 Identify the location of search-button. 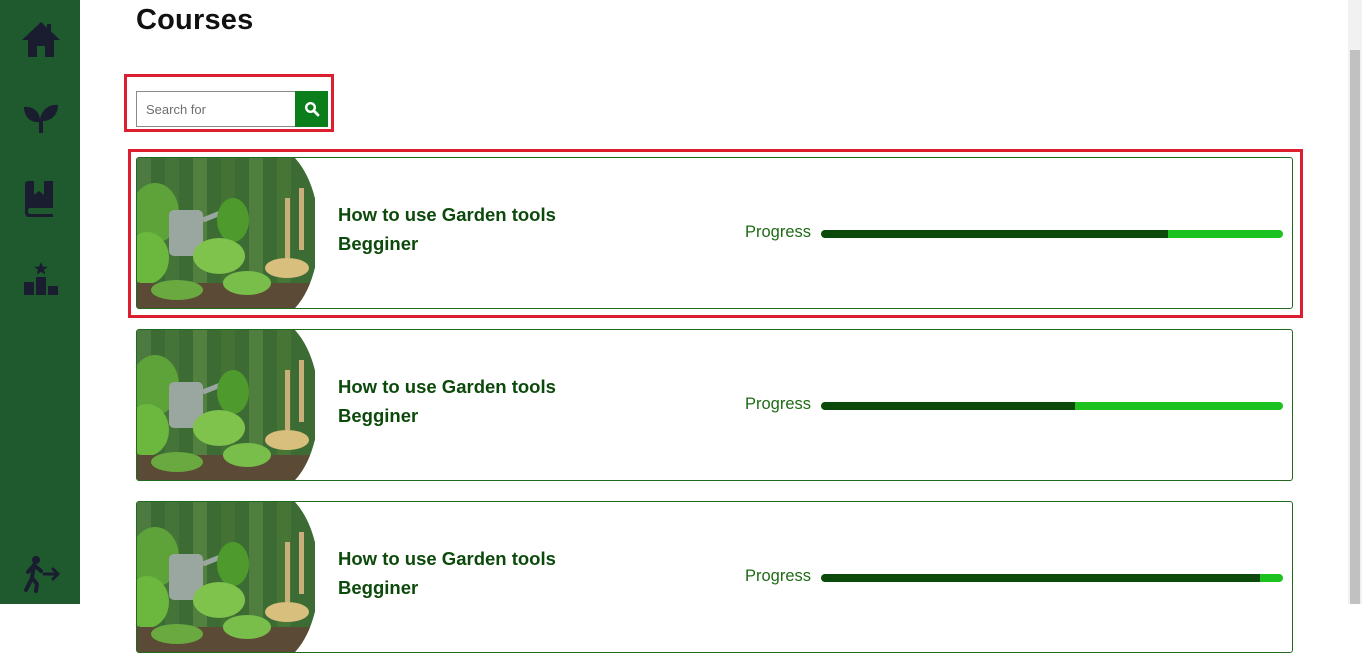
(311, 109).